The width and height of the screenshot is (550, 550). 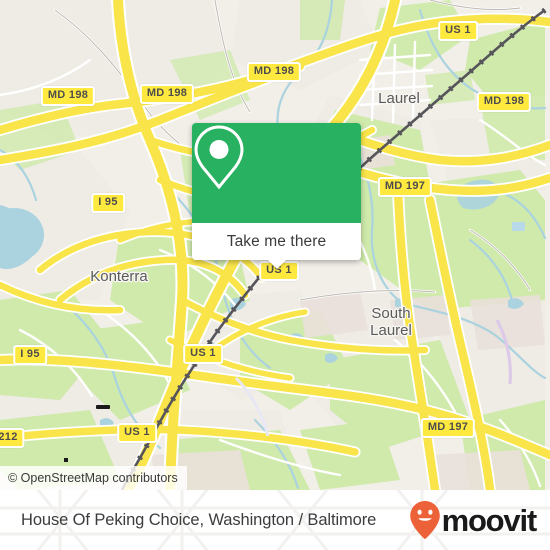 I want to click on location-callout-card: Take me there, so click(x=276, y=196).